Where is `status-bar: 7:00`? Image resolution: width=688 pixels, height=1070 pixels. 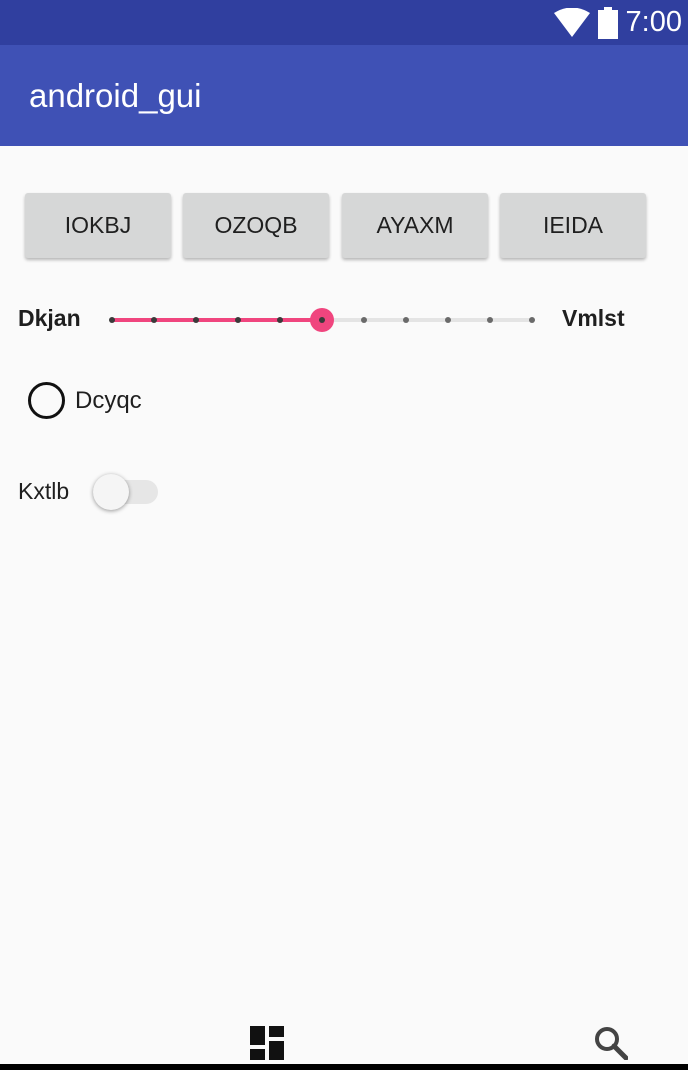 status-bar: 7:00 is located at coordinates (344, 22).